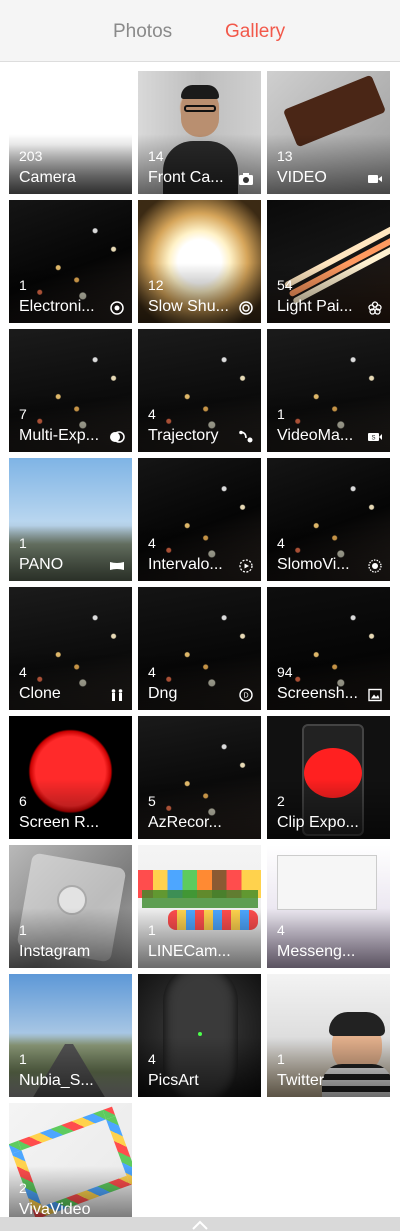  I want to click on album-vivavideo: 2 VivaVideo, so click(70, 1164).